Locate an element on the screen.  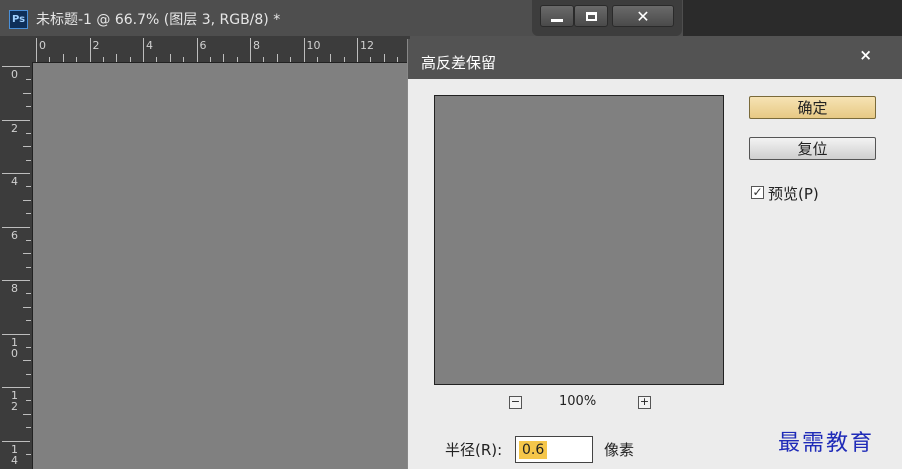
vertical-ruler: 0 2 4 6 8 1 0 1 2 1 4 is located at coordinates (16, 265).